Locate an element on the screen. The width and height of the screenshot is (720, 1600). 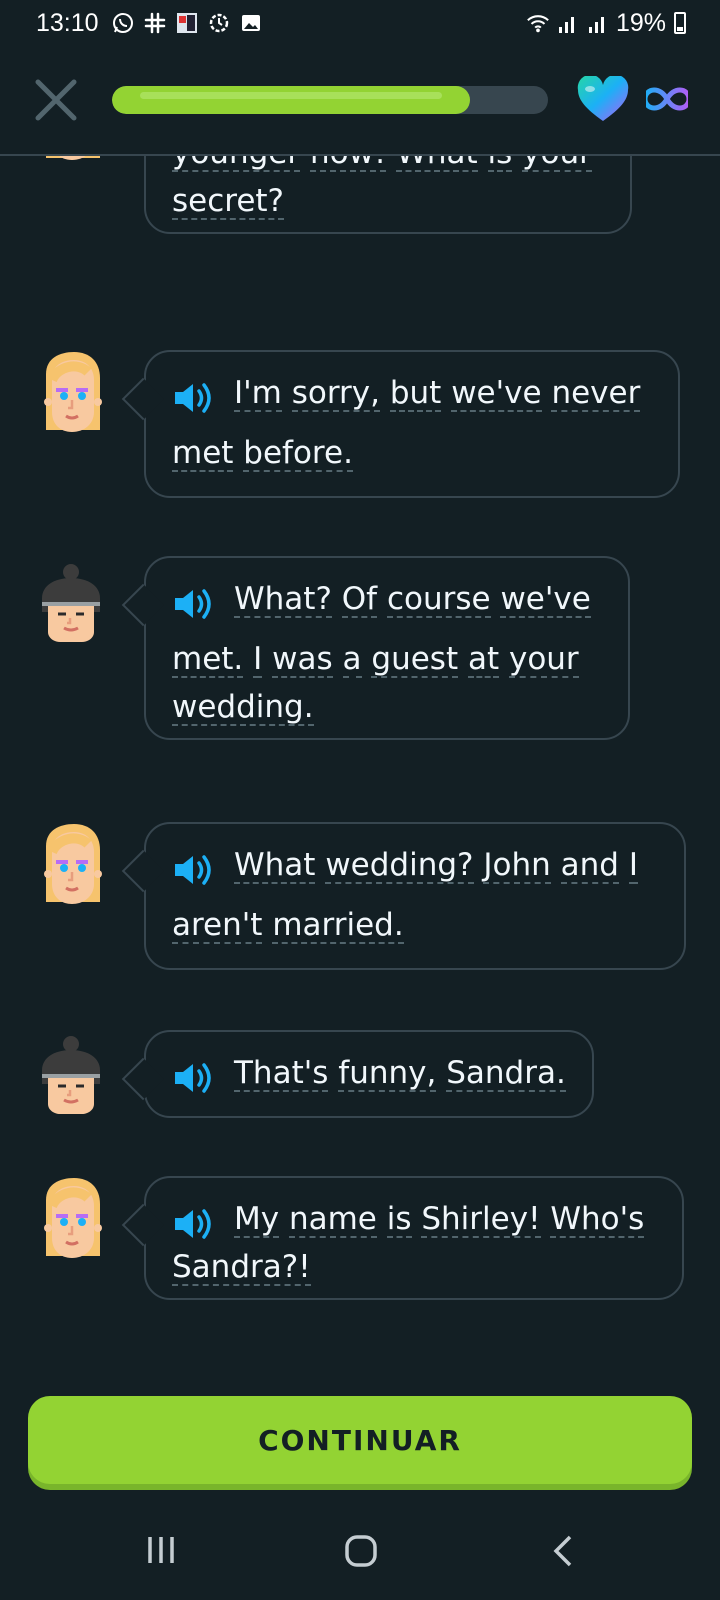
heart-icon is located at coordinates (603, 99).